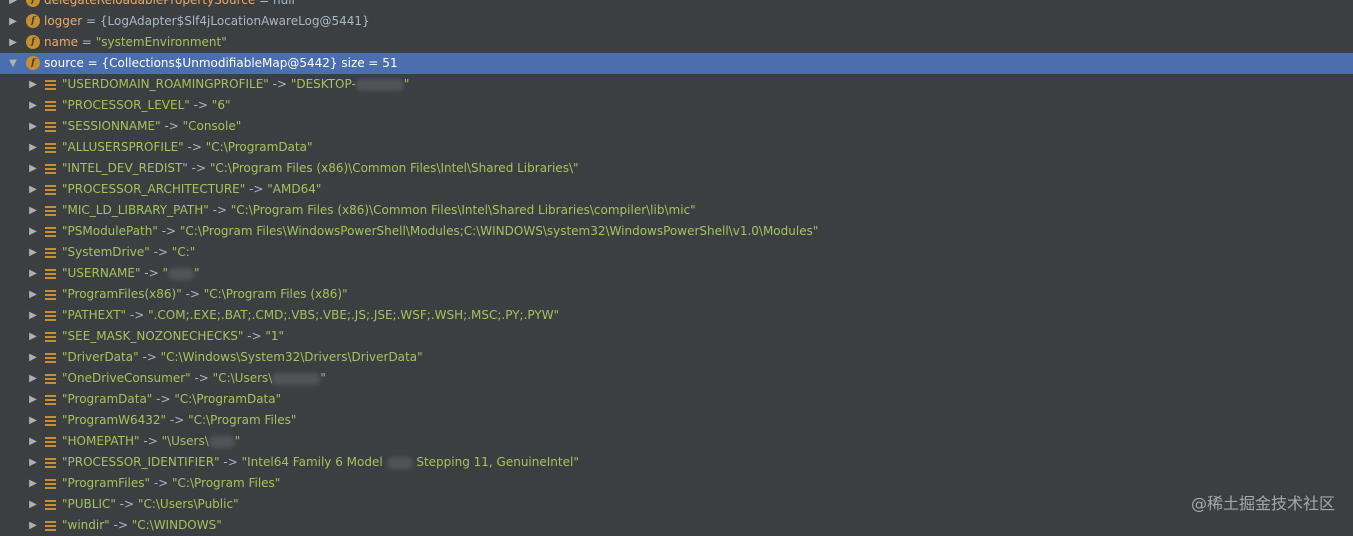  I want to click on entry-key: "windir", so click(86, 525).